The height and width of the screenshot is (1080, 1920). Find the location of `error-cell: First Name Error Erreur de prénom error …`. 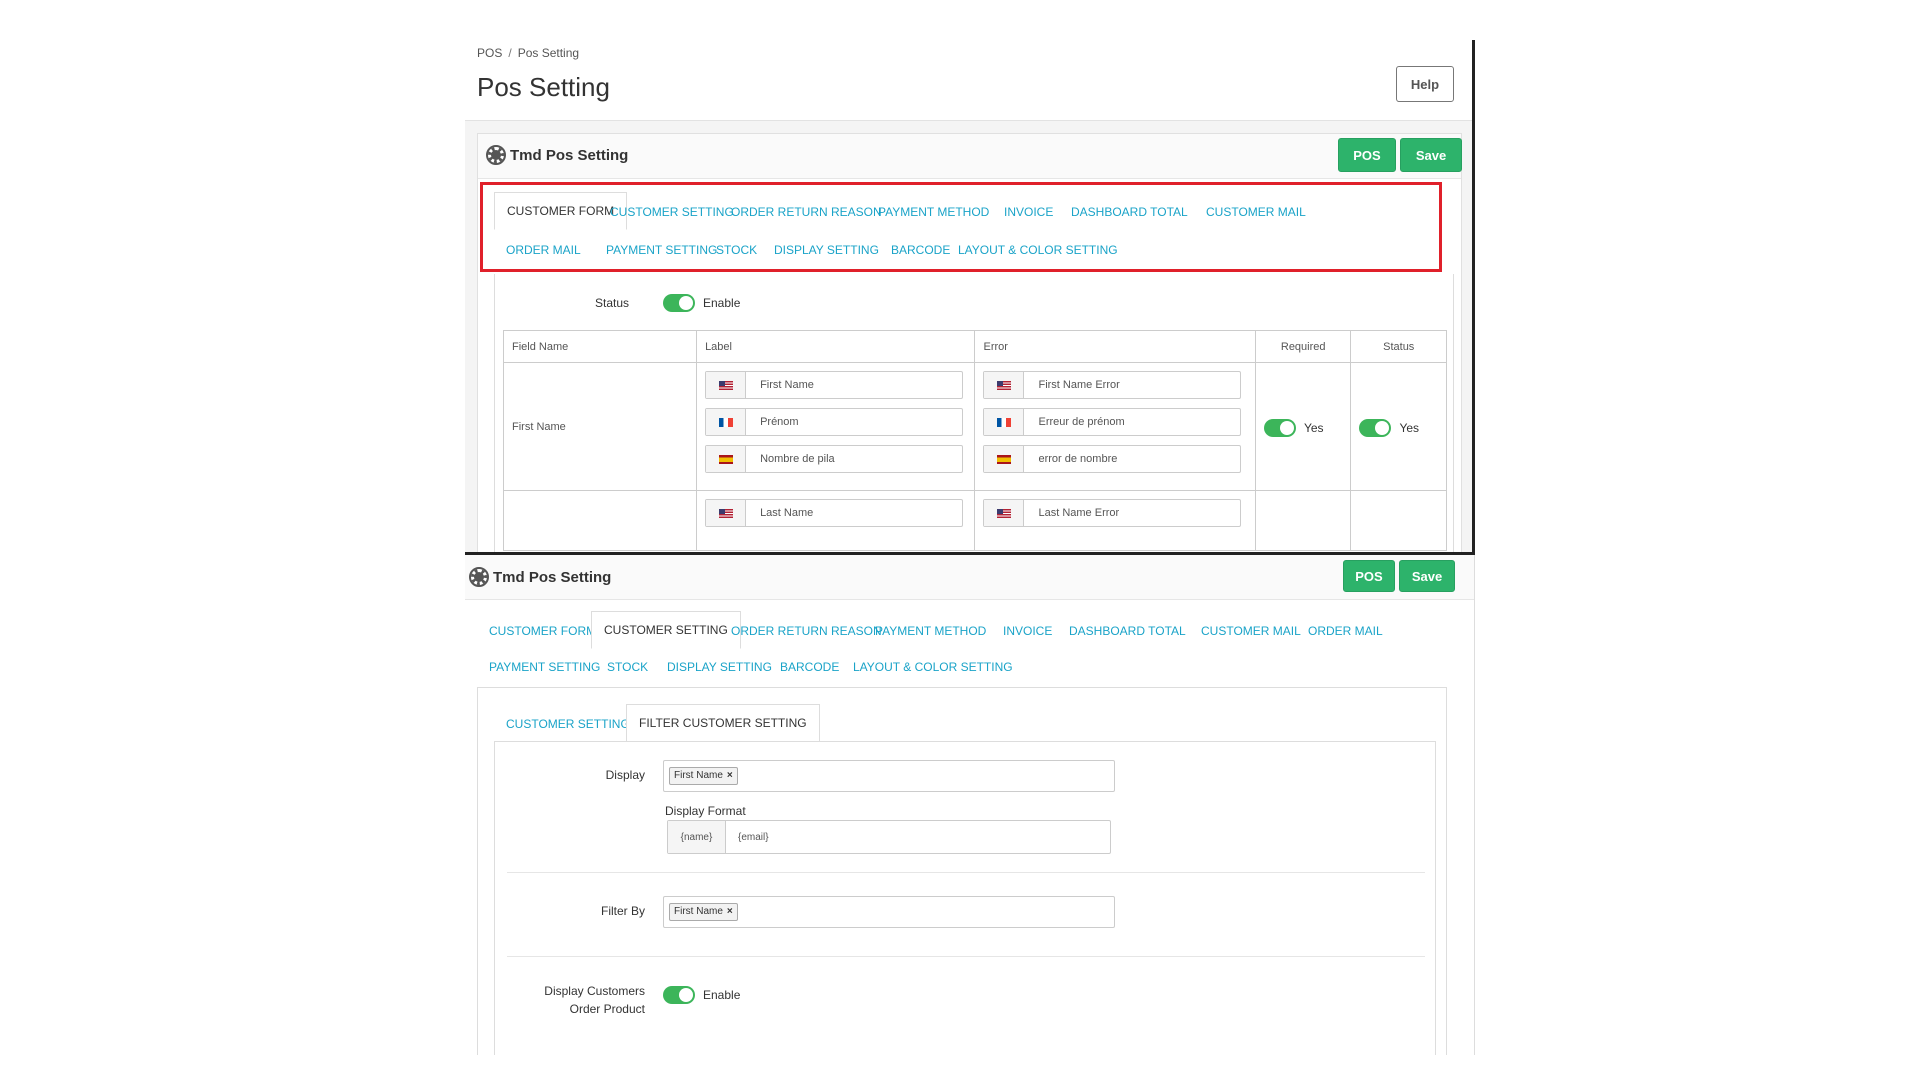

error-cell: First Name Error Erreur de prénom error … is located at coordinates (1115, 426).